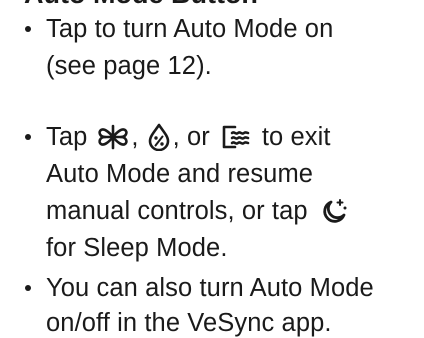 The width and height of the screenshot is (424, 338). I want to click on bullet-text: (see page 12)., so click(129, 66).